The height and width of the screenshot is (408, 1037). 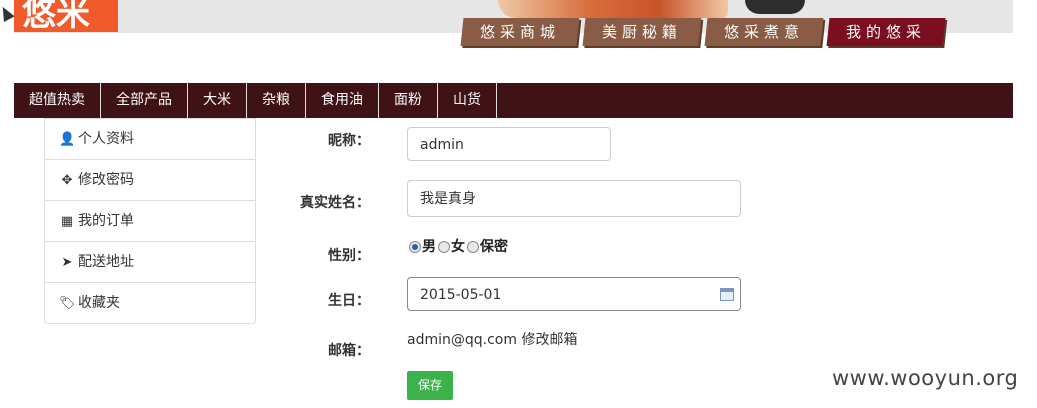 What do you see at coordinates (613, 9) in the screenshot?
I see `banner-illustration` at bounding box center [613, 9].